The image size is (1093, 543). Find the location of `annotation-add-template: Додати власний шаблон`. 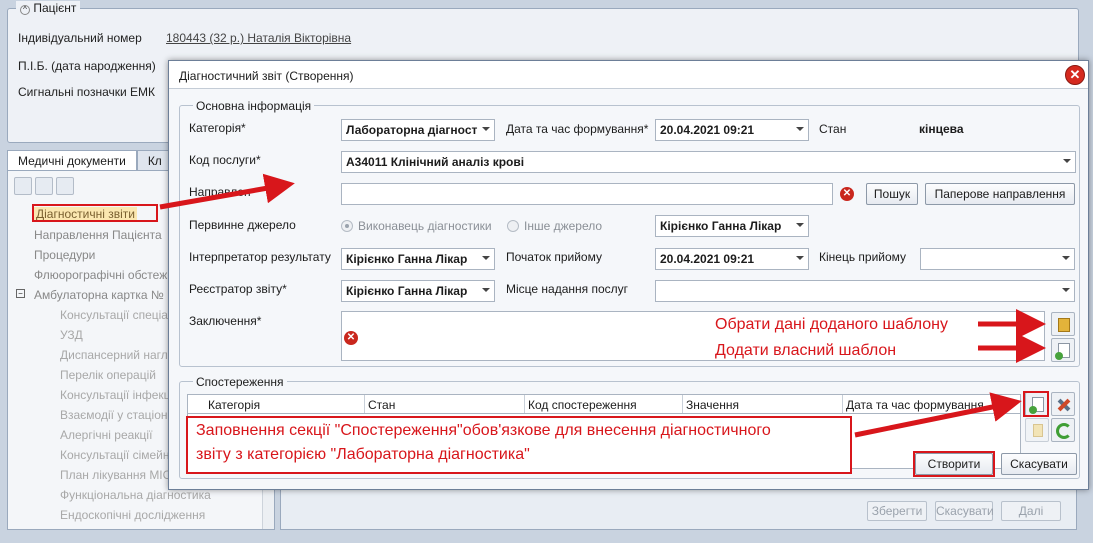

annotation-add-template: Додати власний шаблон is located at coordinates (806, 350).